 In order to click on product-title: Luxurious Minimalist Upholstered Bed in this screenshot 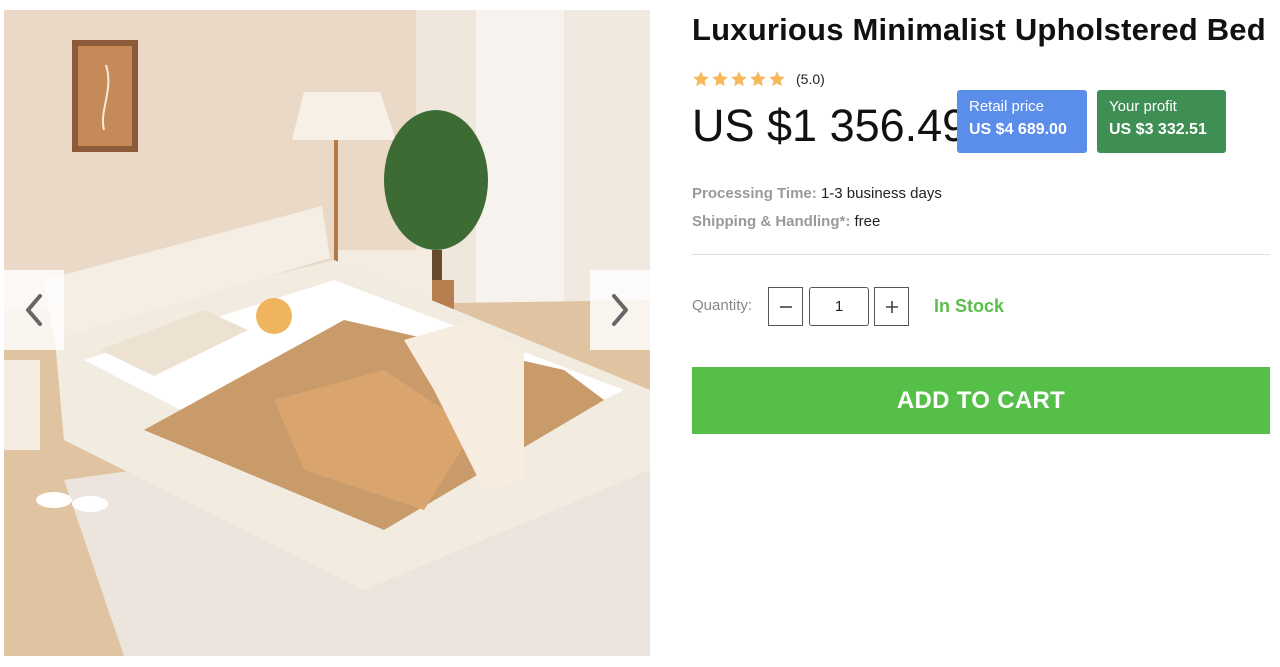, I will do `click(979, 29)`.